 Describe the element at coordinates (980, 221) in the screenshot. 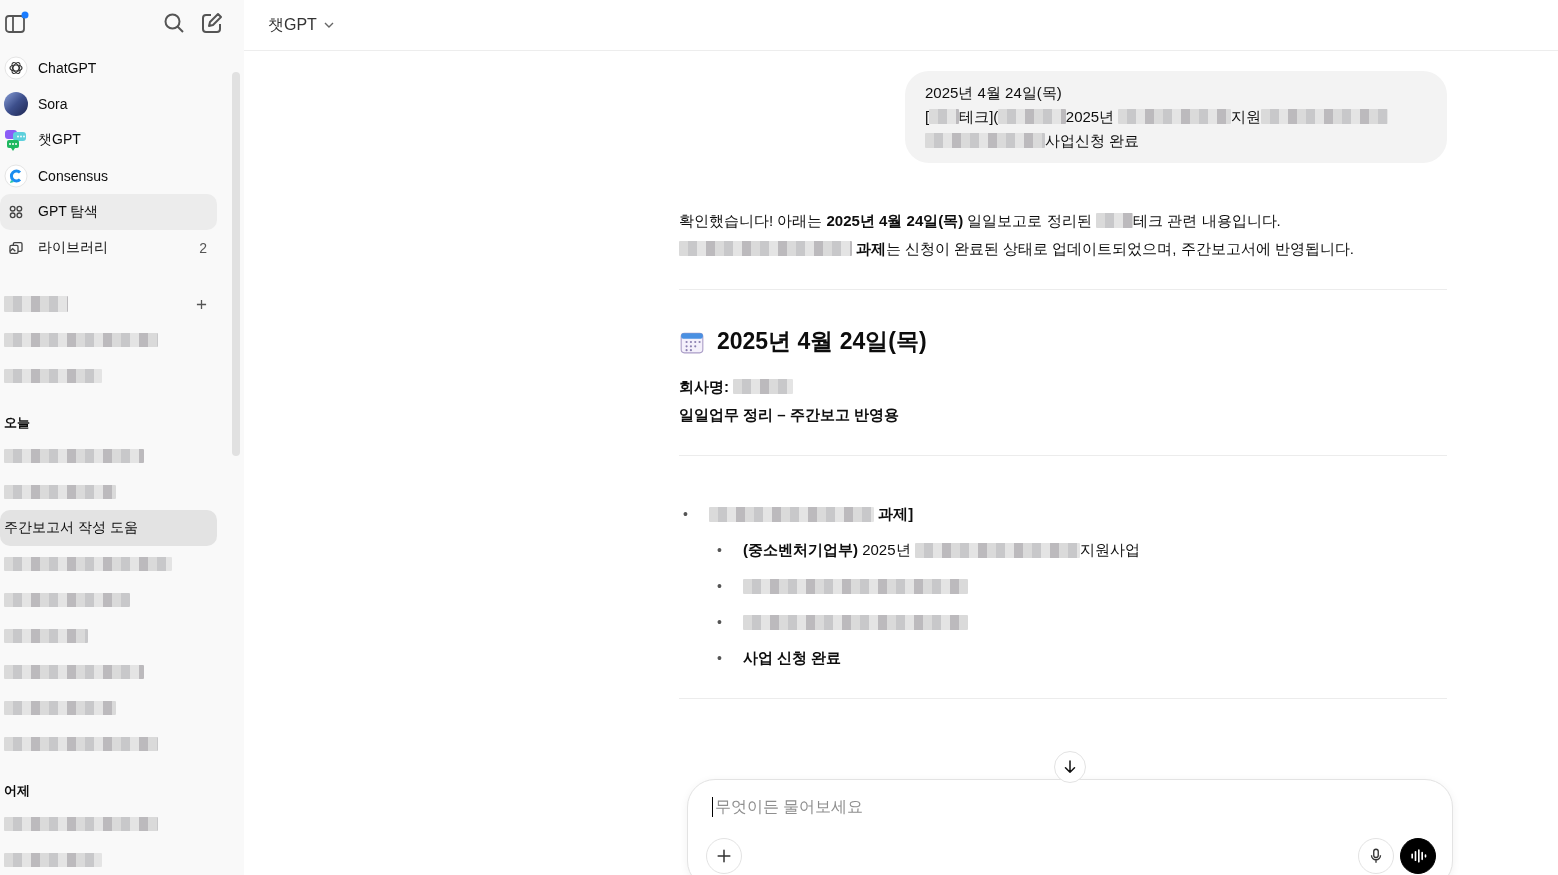

I see `message-paragraph: 확인했습니다! 아래는 2025년 4월 24일(목) 일일보고로 정리된 테크 관련 내용입니다.` at that location.